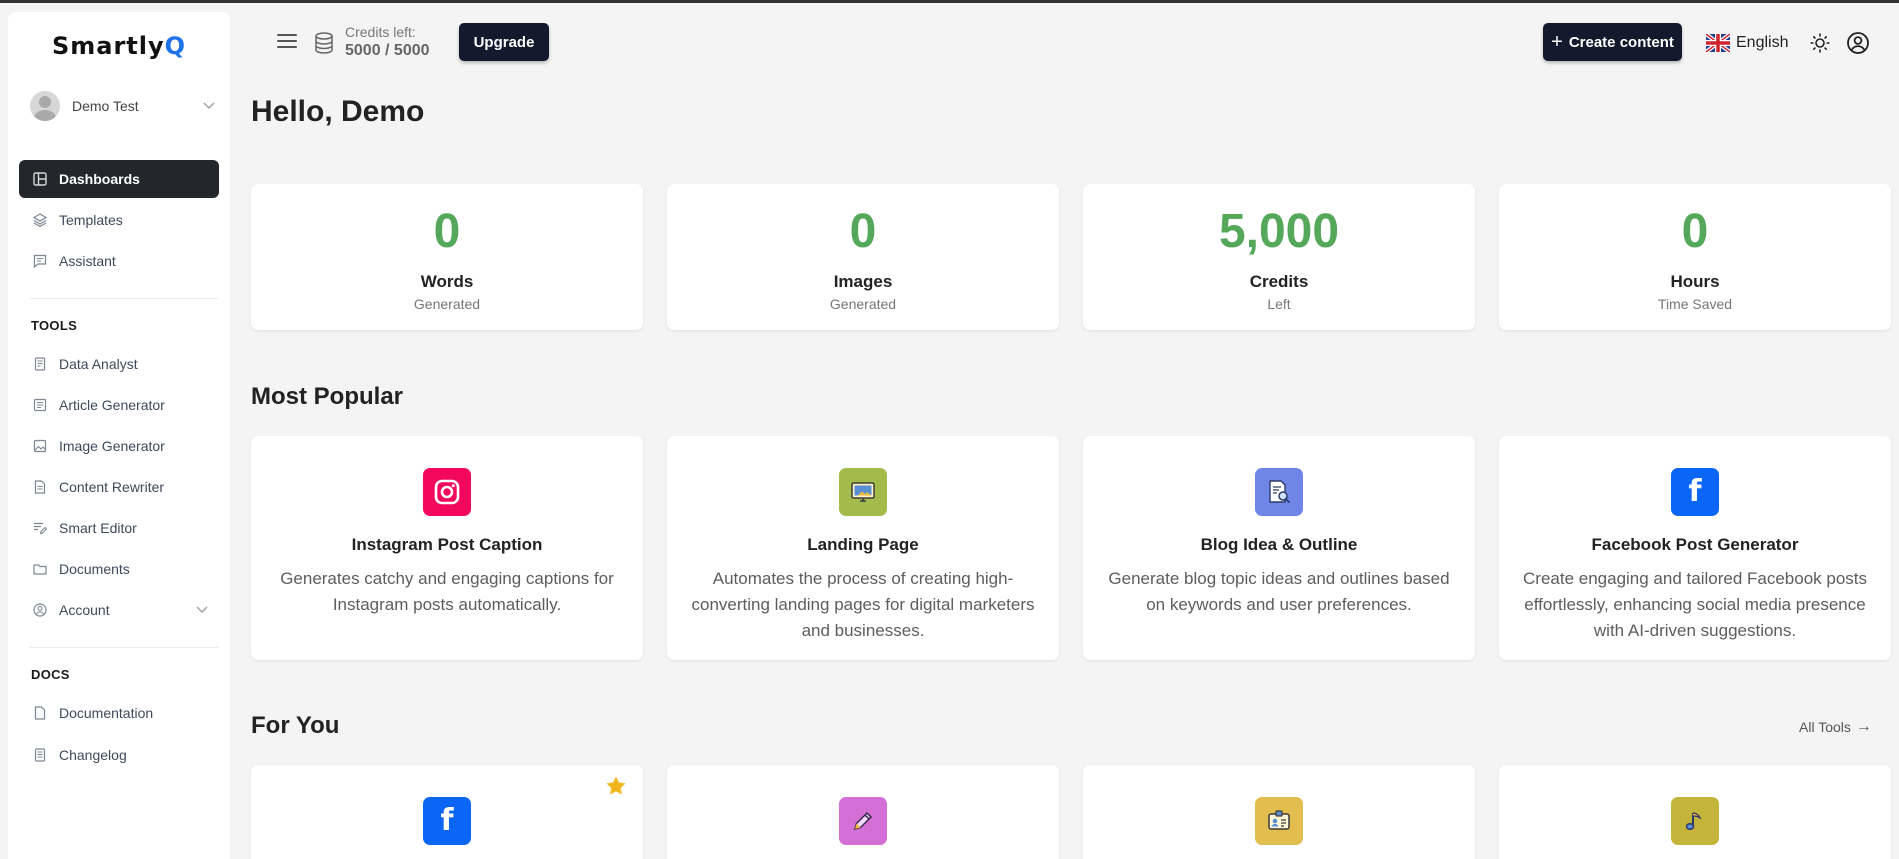 The width and height of the screenshot is (1899, 859). I want to click on tool-name: Blog Idea & Outline, so click(1279, 544).